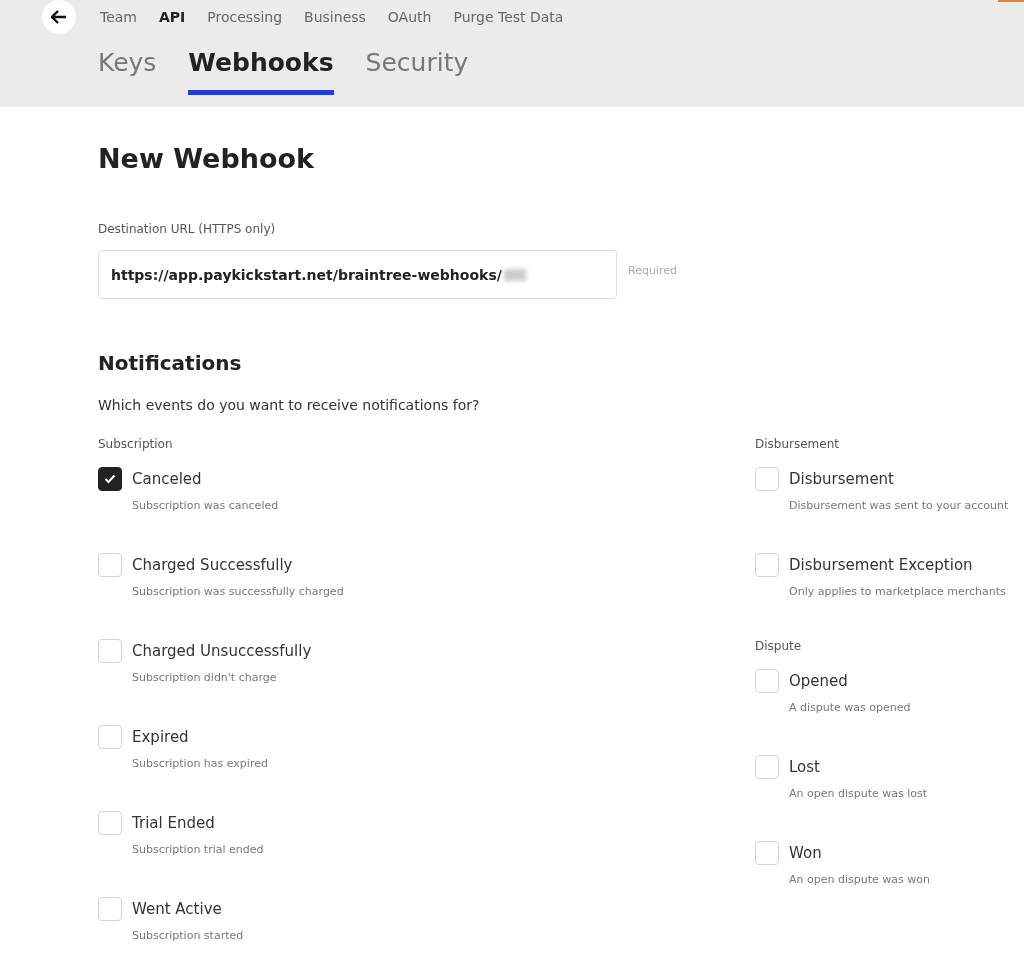  Describe the element at coordinates (206, 158) in the screenshot. I see `page-title: New Webhook` at that location.